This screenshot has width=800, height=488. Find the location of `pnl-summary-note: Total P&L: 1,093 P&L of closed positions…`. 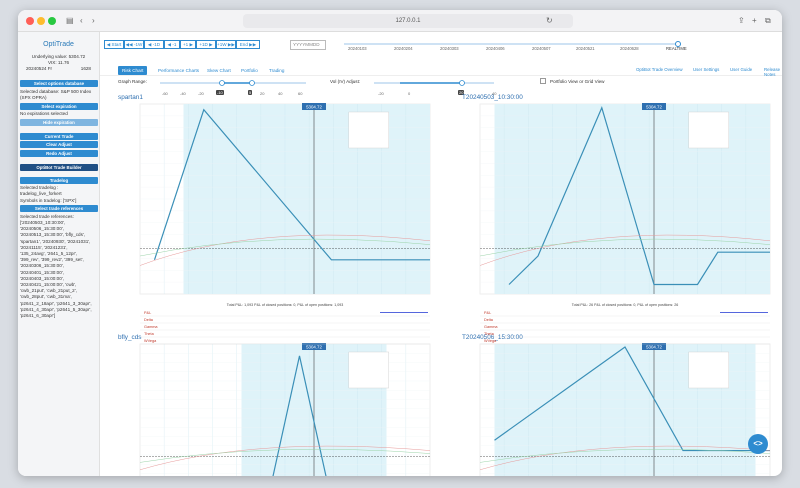

pnl-summary-note: Total P&L: 1,093 P&L of closed positions… is located at coordinates (285, 305).